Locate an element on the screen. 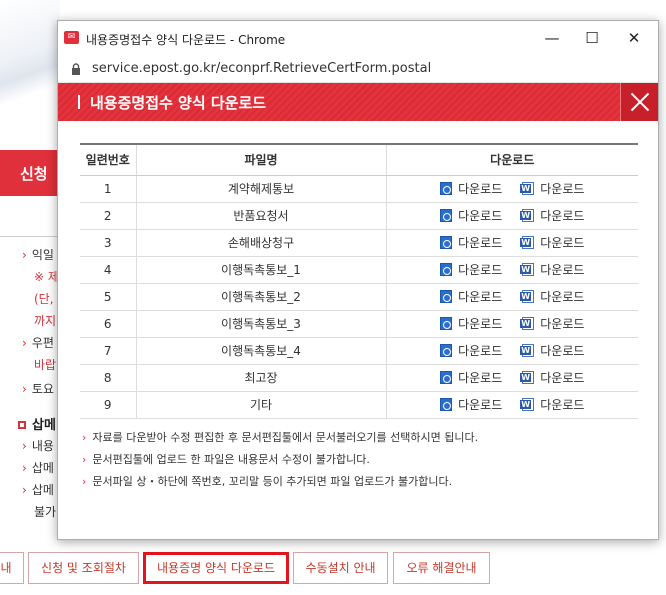 The image size is (666, 595). table-row: 7이행독촉통보_4 다운로드 다운로드 is located at coordinates (359, 351).